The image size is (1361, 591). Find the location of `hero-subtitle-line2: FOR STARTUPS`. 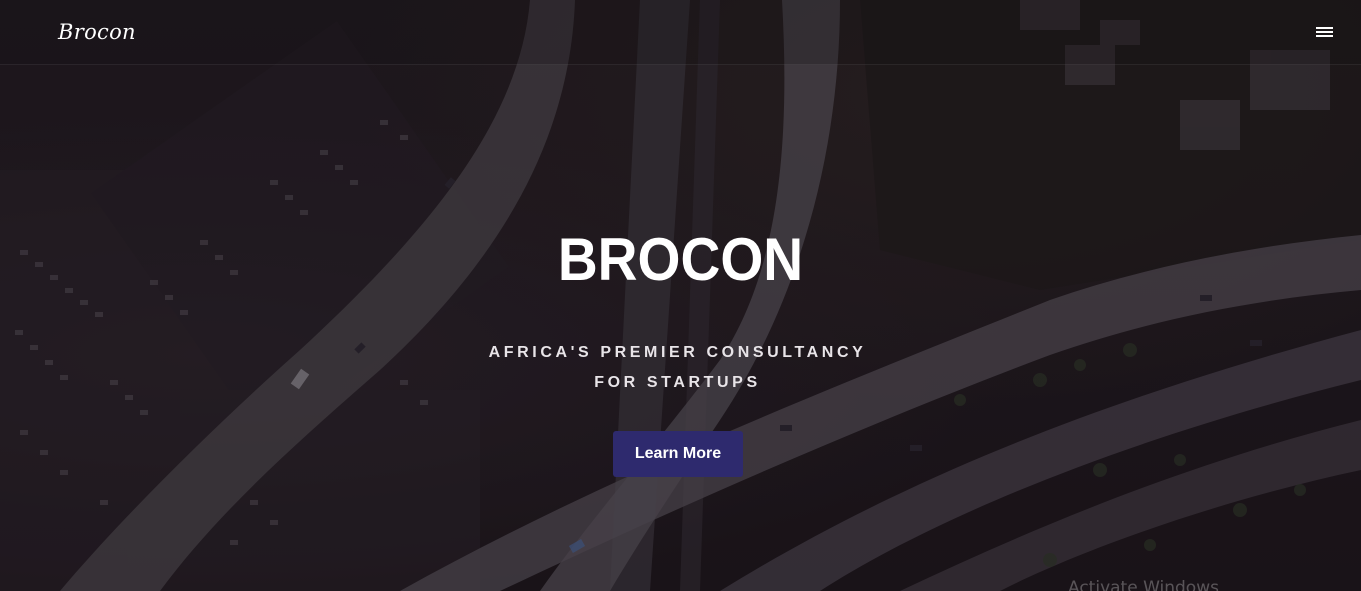

hero-subtitle-line2: FOR STARTUPS is located at coordinates (677, 382).